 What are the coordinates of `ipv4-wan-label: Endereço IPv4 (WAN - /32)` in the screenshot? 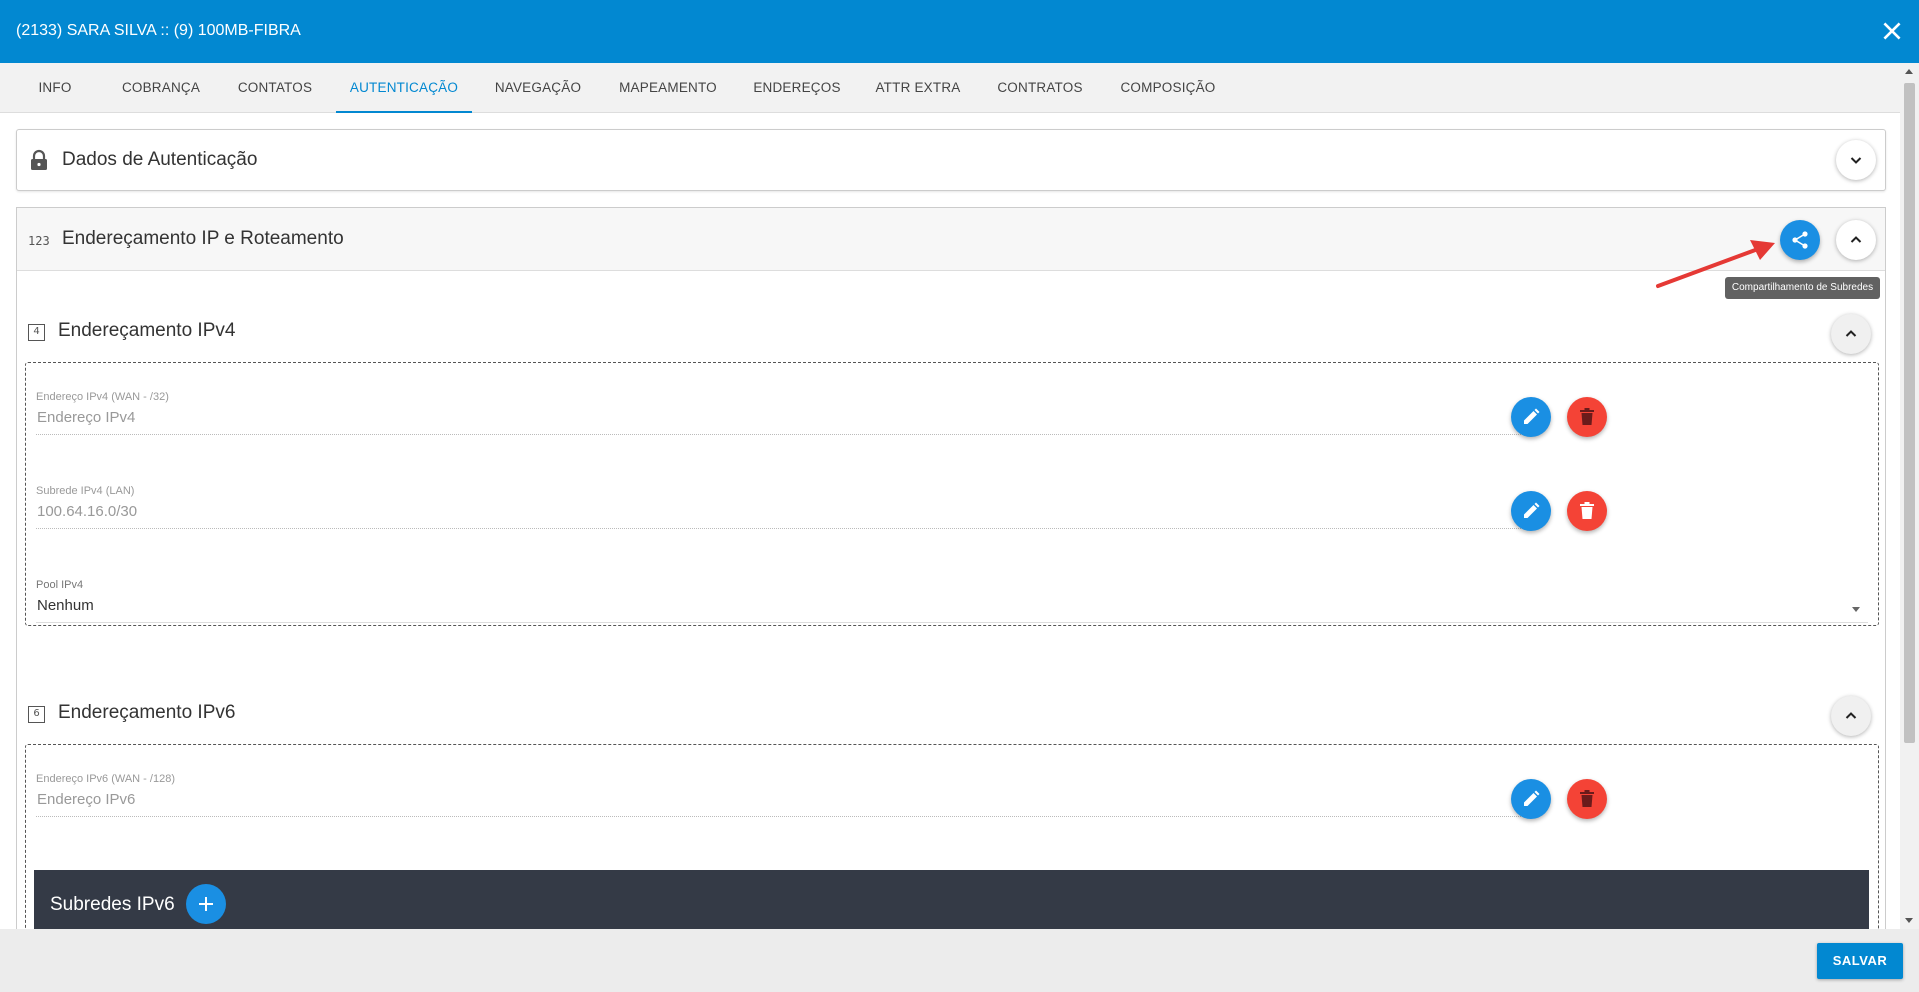 It's located at (102, 397).